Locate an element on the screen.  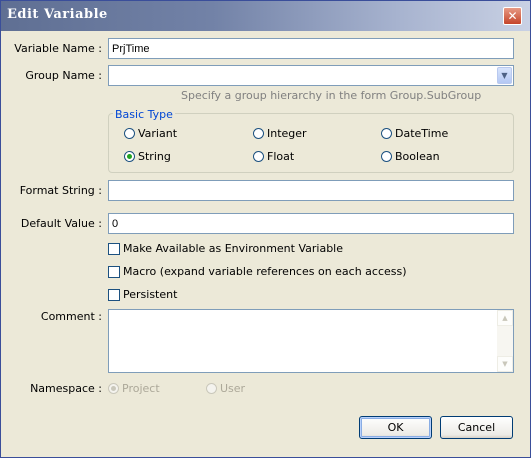
ok-button: OK is located at coordinates (395, 427).